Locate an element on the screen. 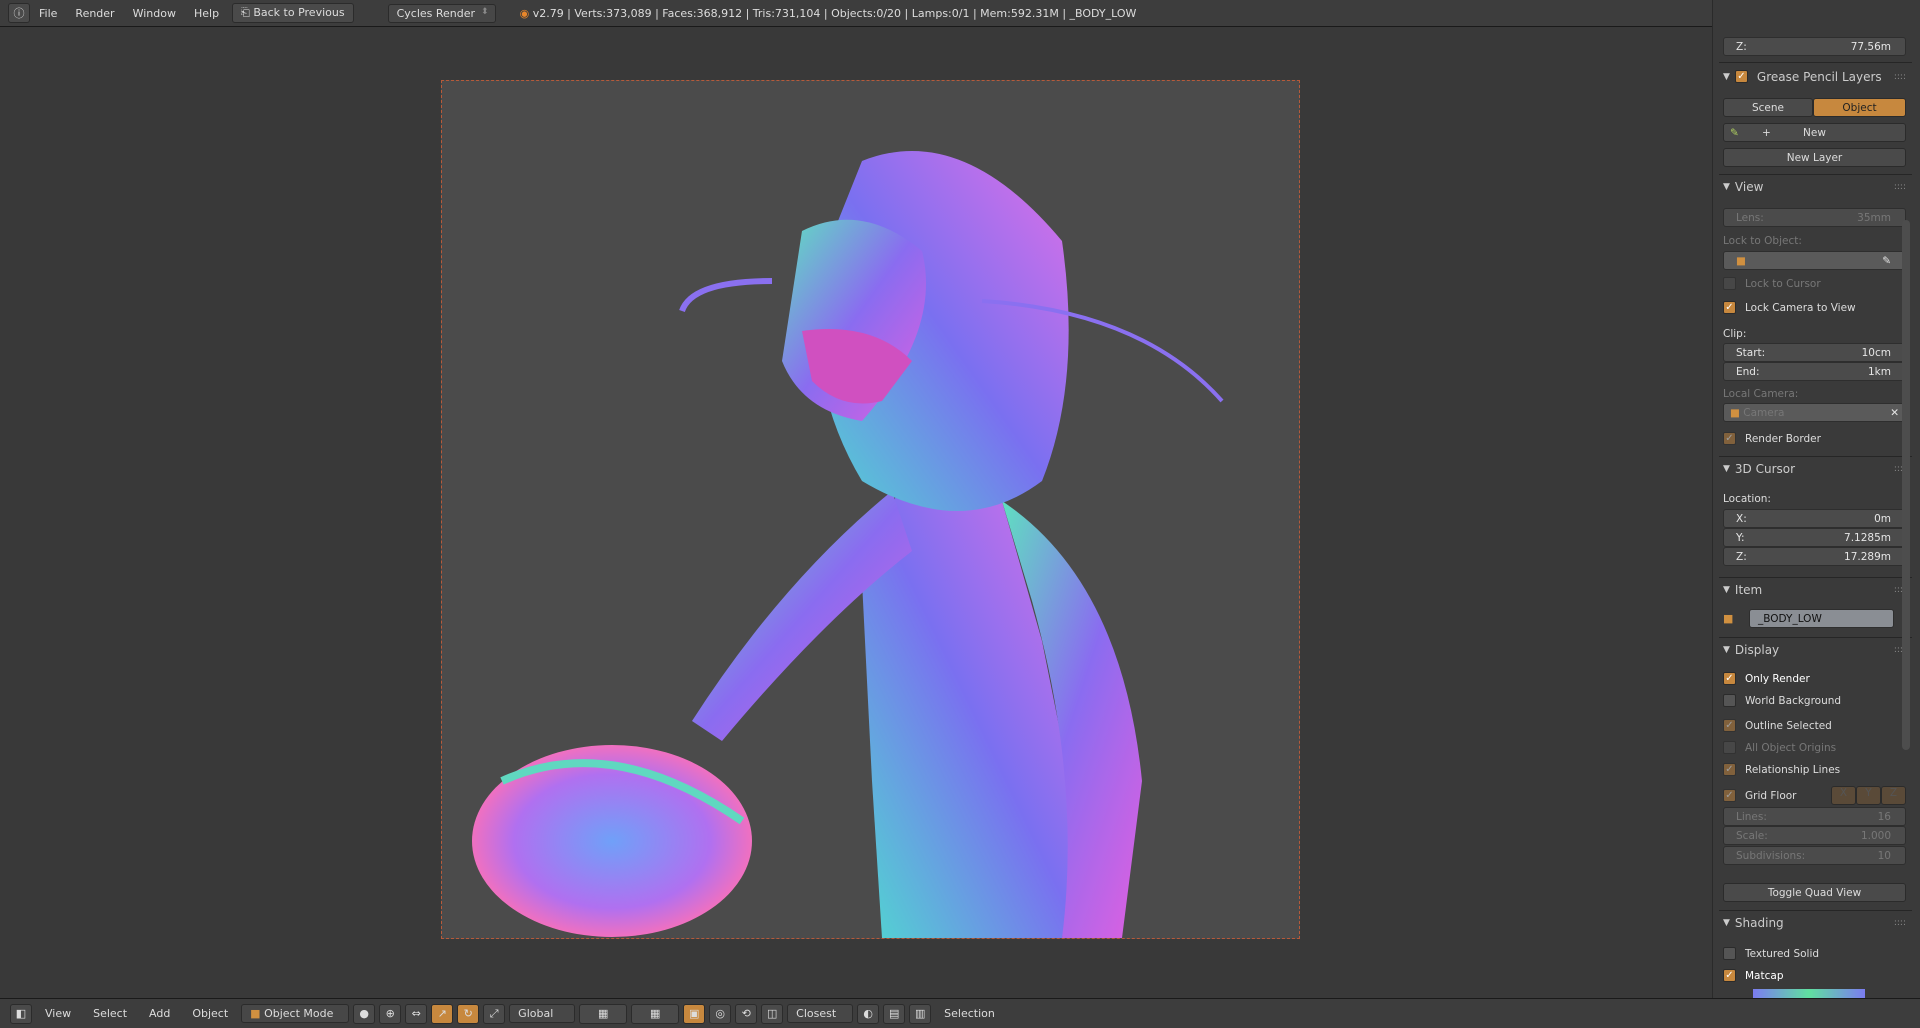  item-header: ▼ Item:::: is located at coordinates (1814, 589).